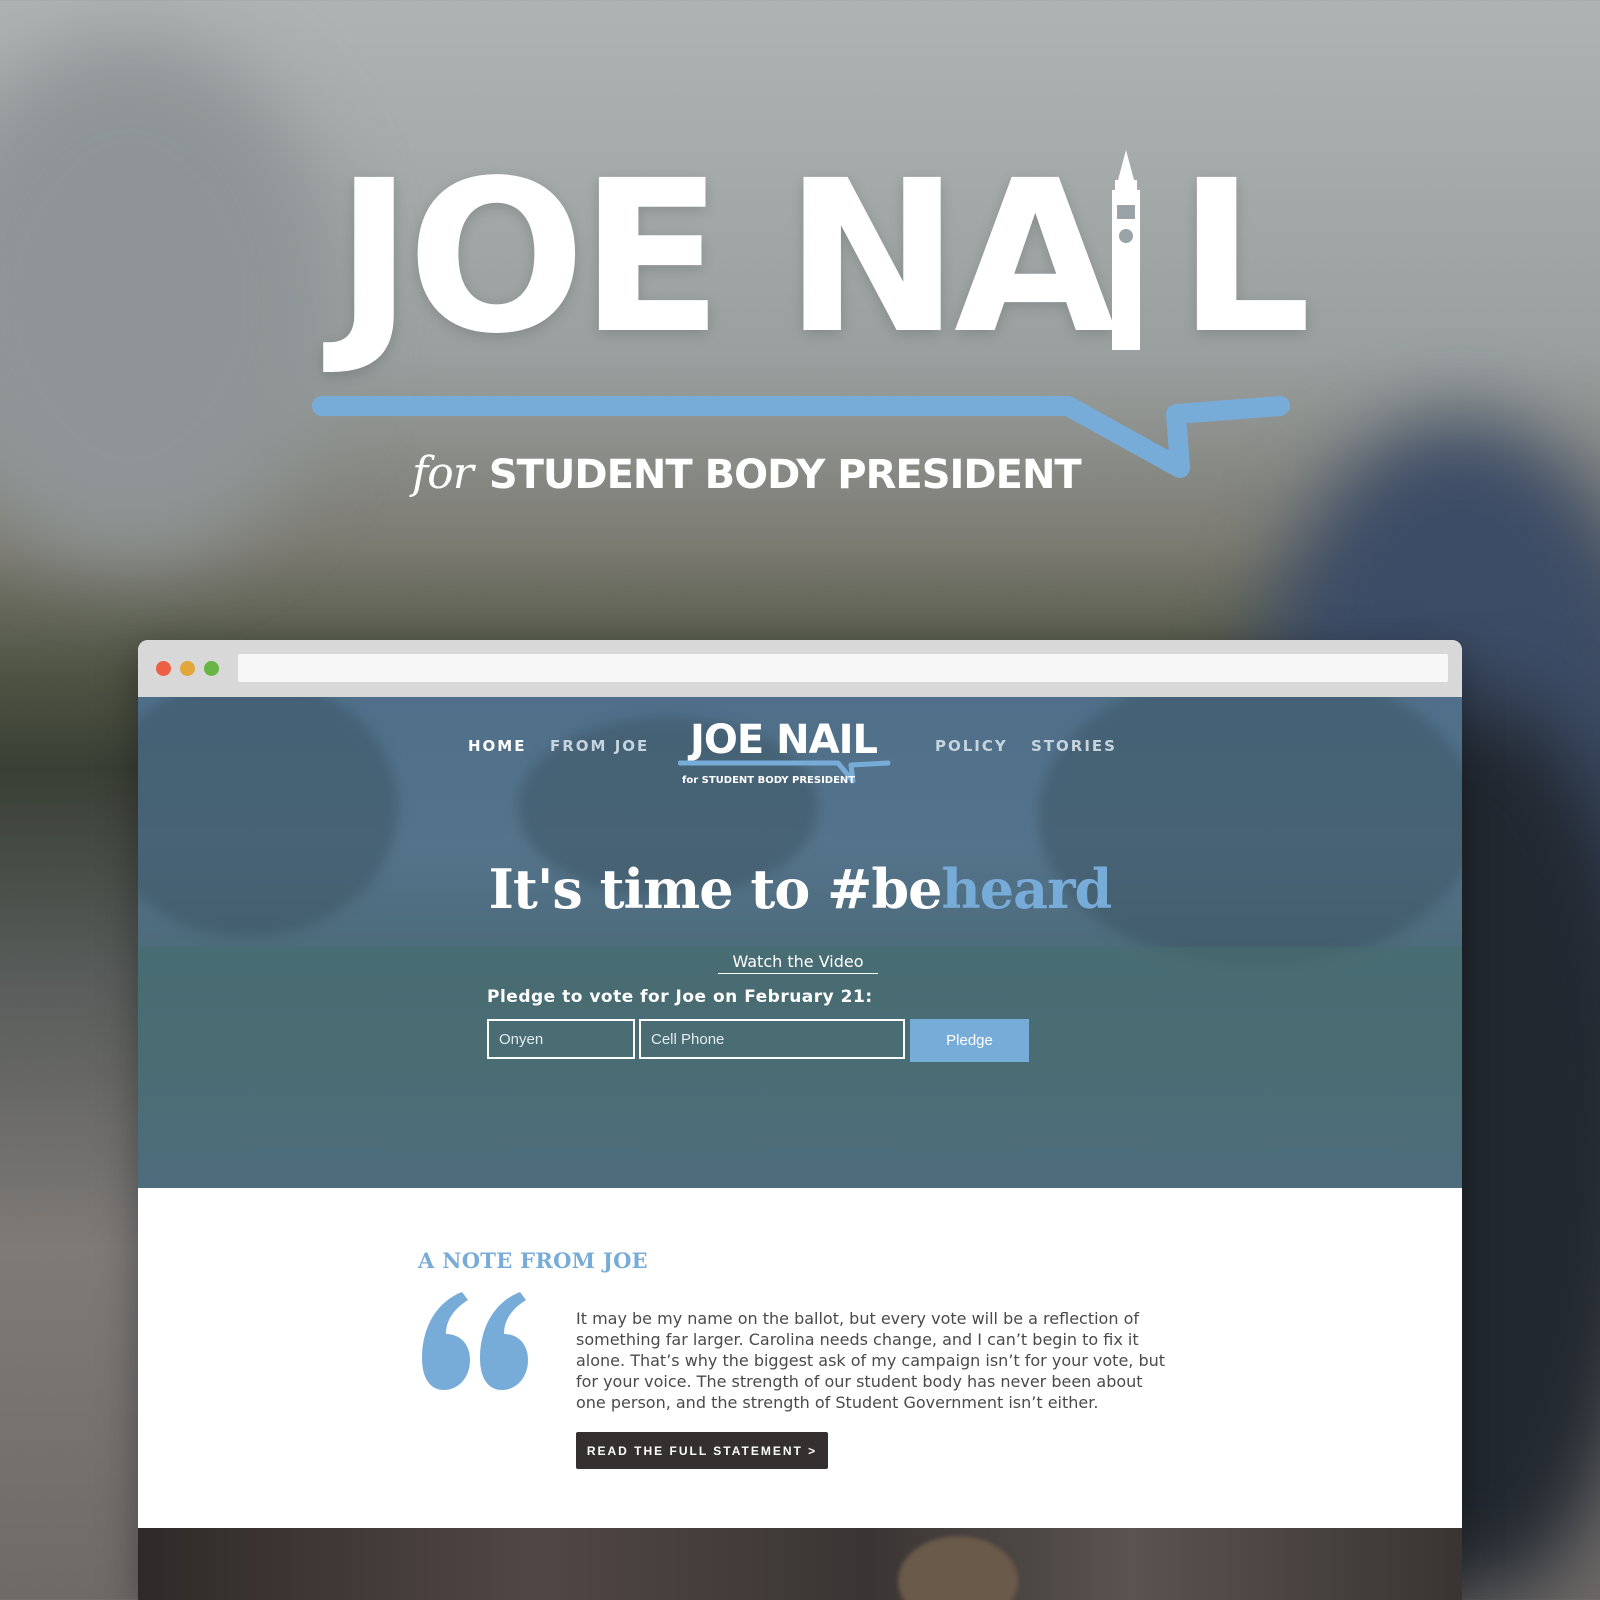  I want to click on photo-subject, so click(958, 1568).